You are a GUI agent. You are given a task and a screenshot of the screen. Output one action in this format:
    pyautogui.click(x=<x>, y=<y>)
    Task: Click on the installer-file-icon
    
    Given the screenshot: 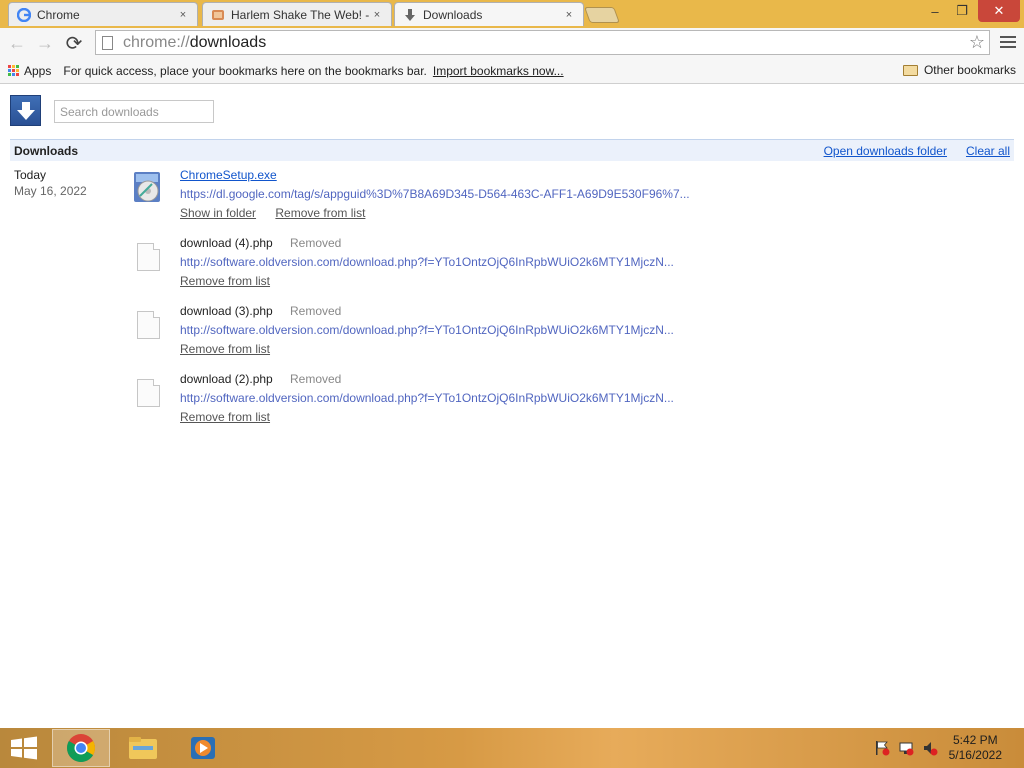 What is the action you would take?
    pyautogui.click(x=147, y=187)
    